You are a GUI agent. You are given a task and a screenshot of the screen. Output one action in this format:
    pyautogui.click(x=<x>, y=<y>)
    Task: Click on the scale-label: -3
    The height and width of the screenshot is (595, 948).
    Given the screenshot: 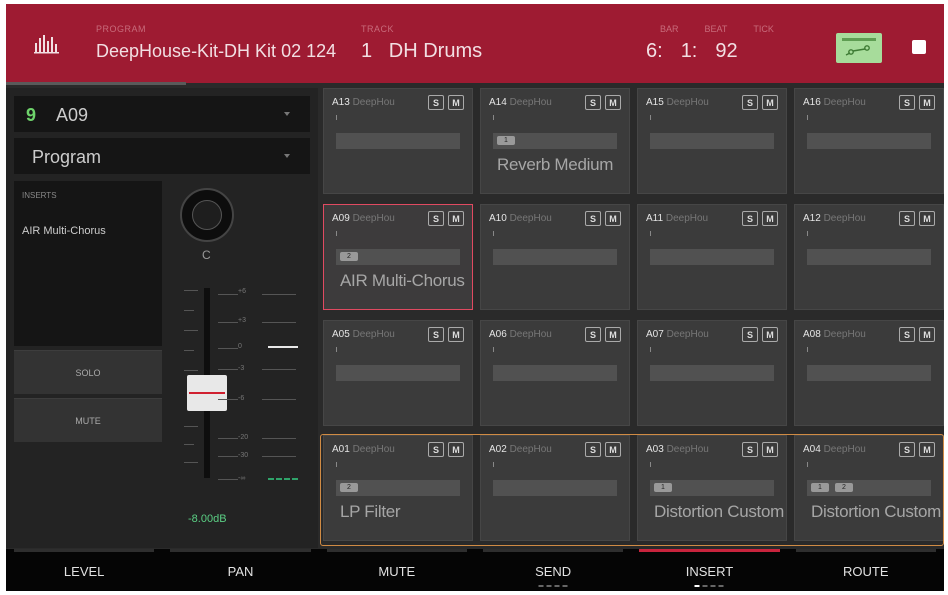 What is the action you would take?
    pyautogui.click(x=241, y=368)
    